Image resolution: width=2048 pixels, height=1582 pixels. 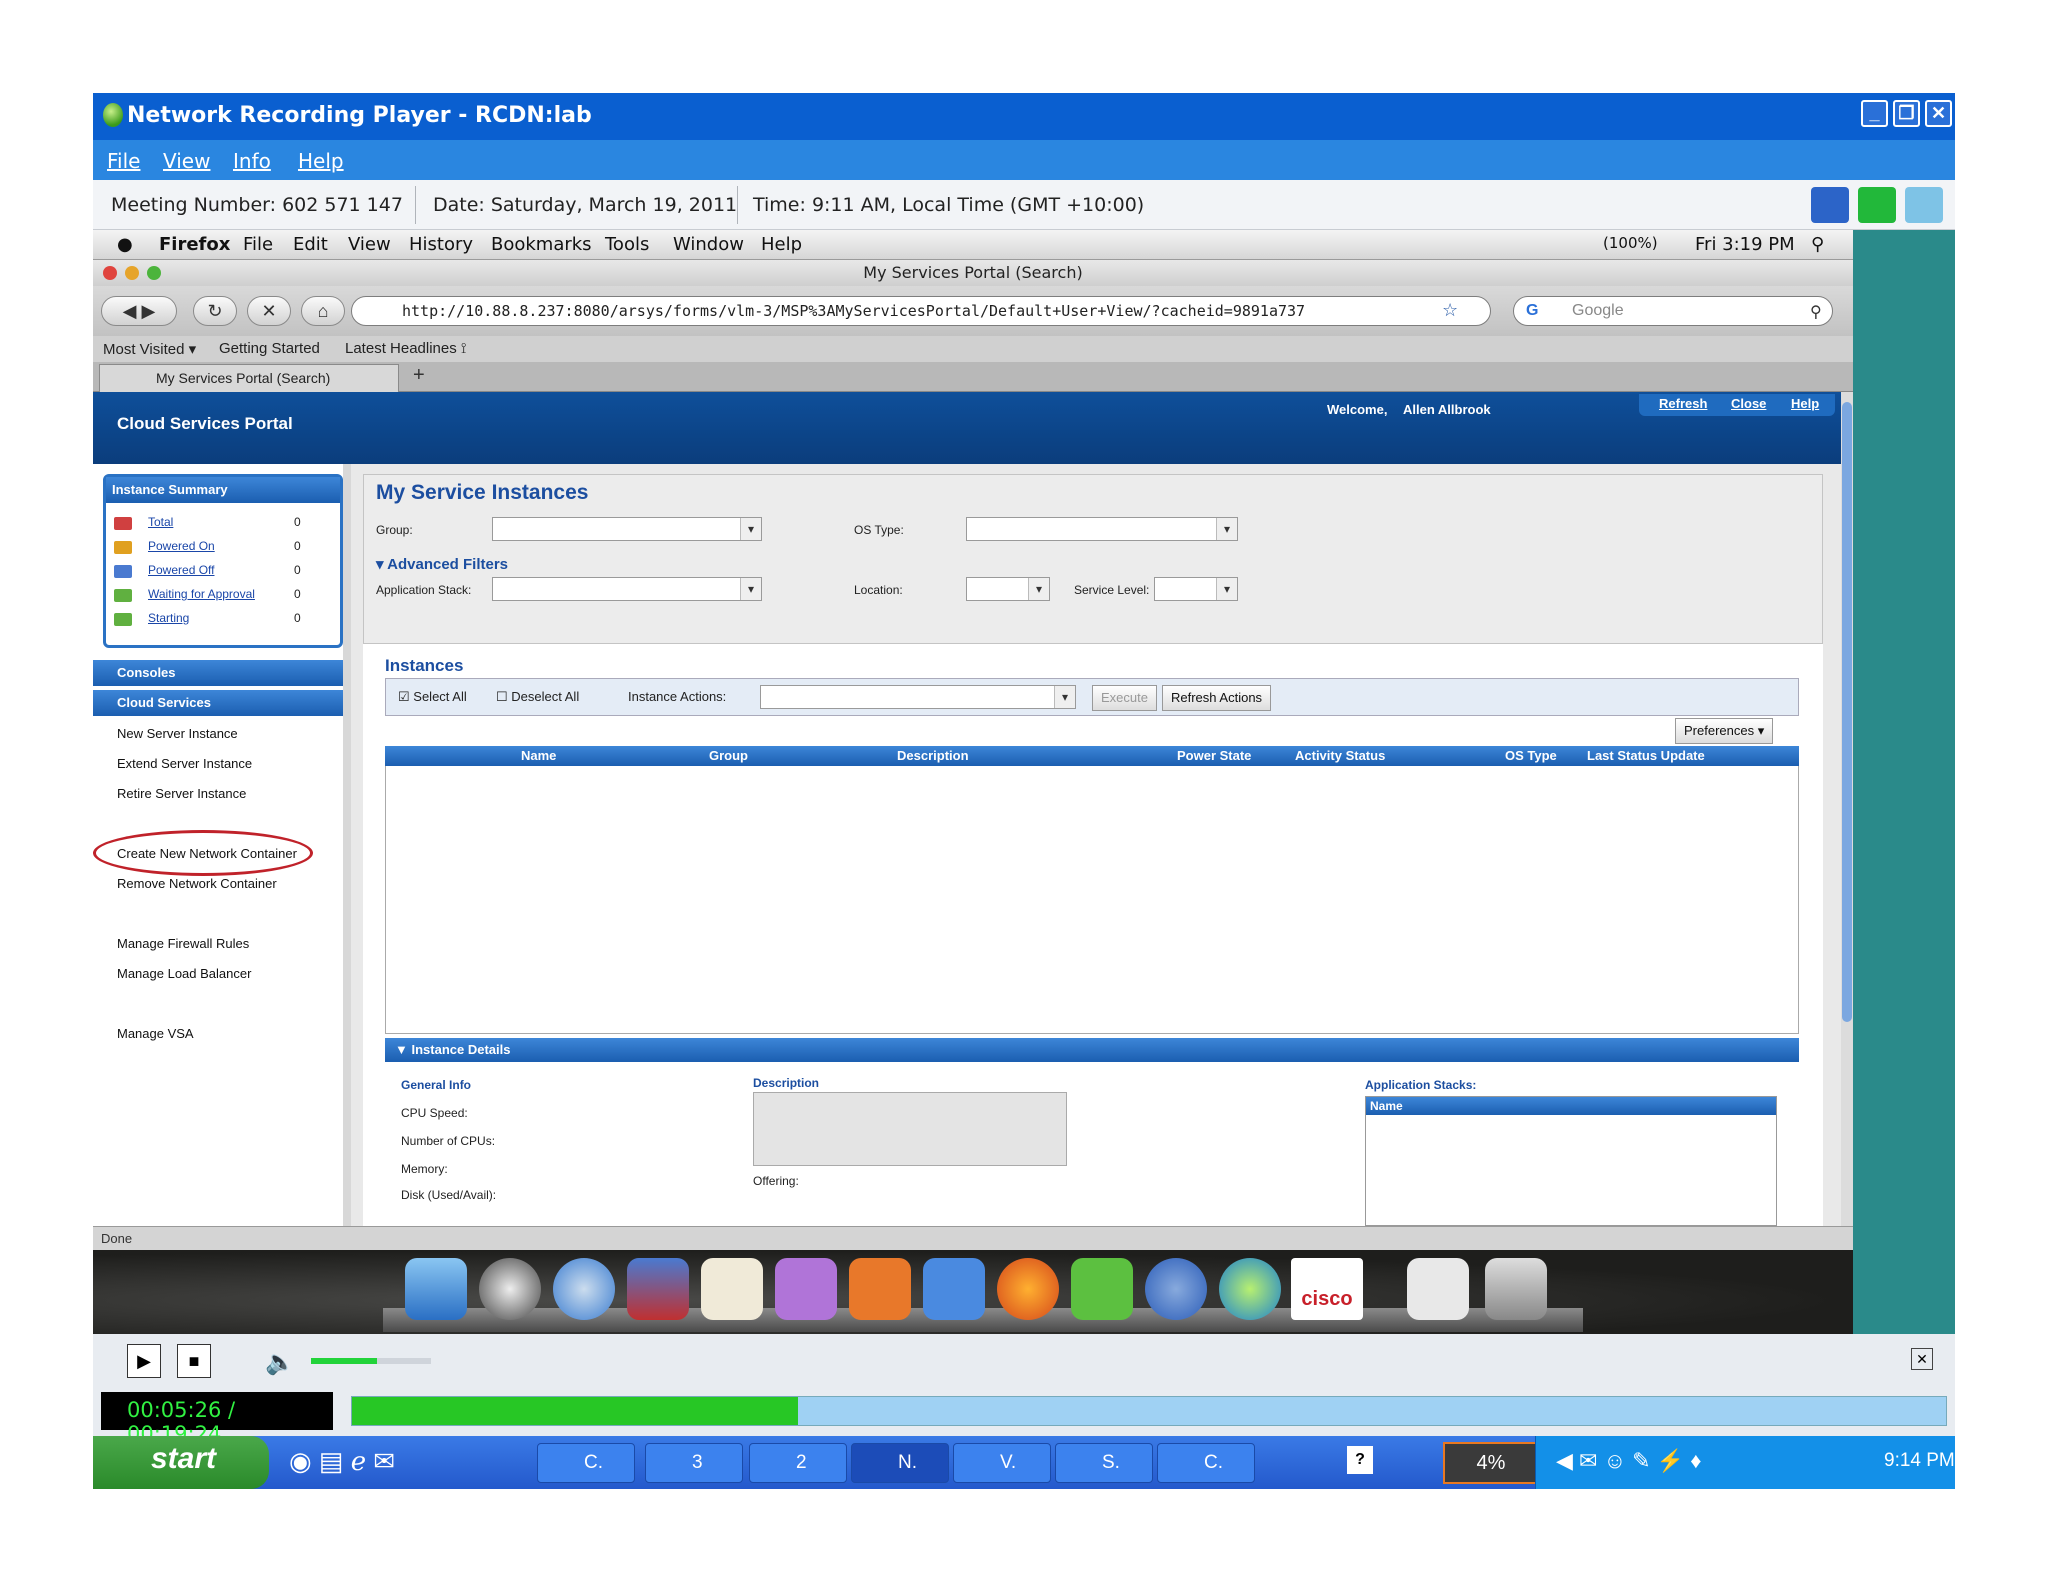 I want to click on bookmark-most-visited: Most Visited ▾, so click(x=149, y=349).